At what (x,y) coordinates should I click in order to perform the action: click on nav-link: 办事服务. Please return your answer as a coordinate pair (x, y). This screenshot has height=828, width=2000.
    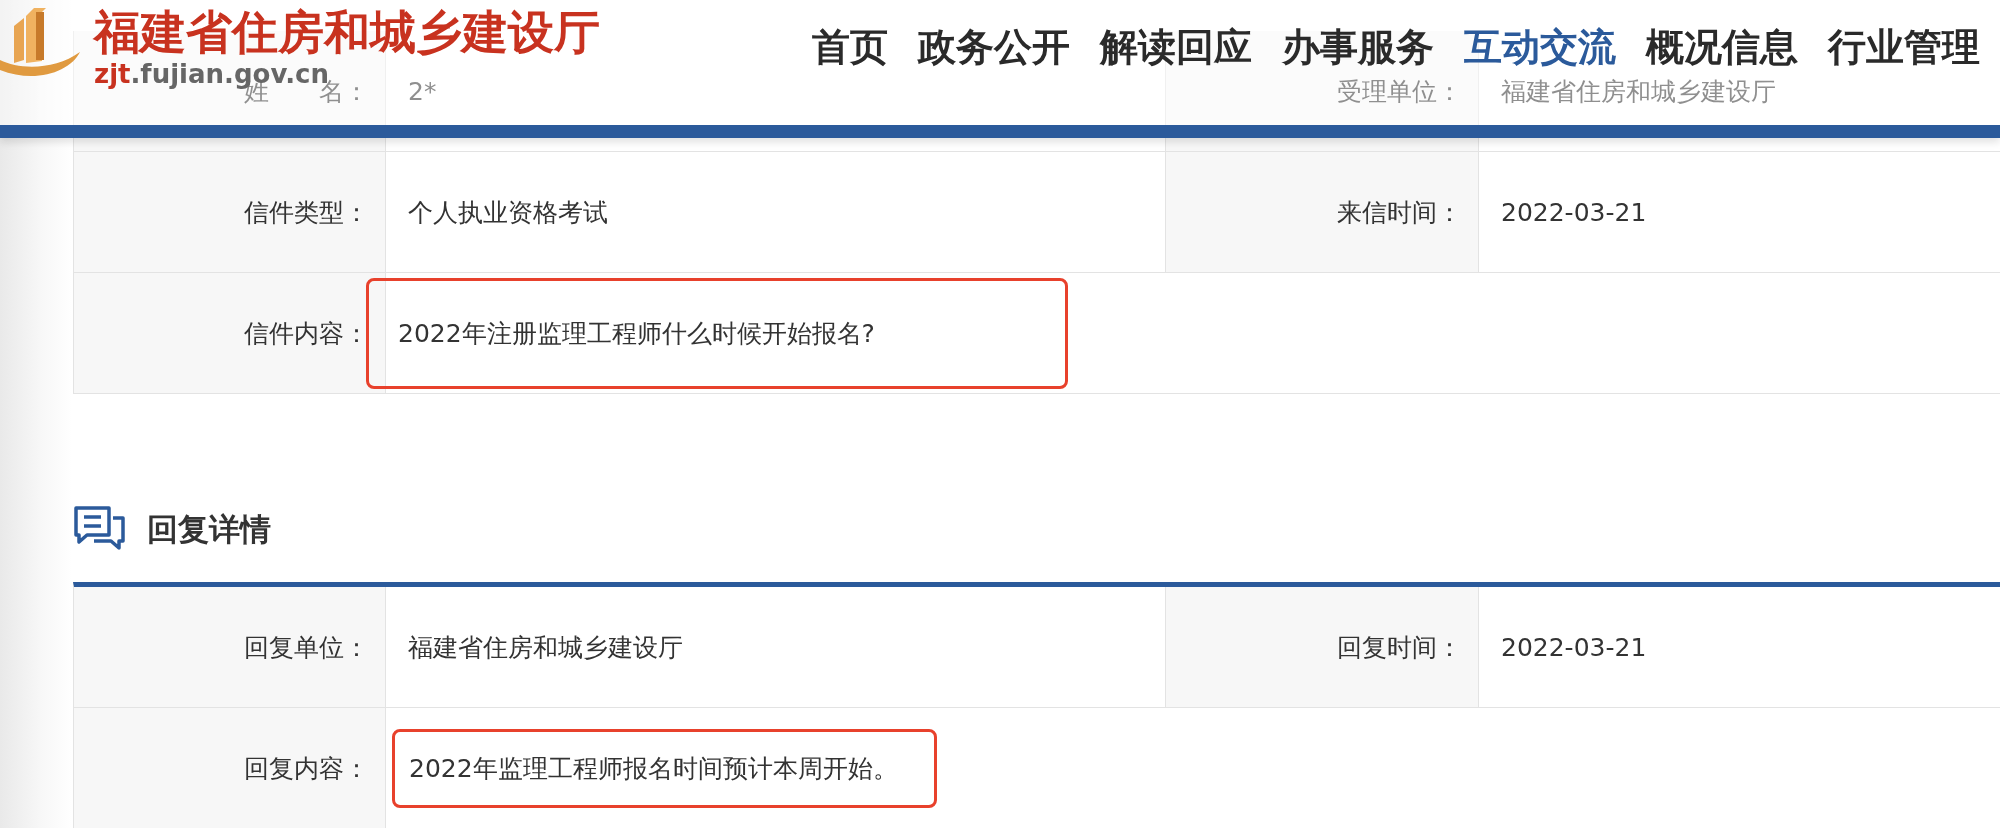
    Looking at the image, I should click on (1358, 47).